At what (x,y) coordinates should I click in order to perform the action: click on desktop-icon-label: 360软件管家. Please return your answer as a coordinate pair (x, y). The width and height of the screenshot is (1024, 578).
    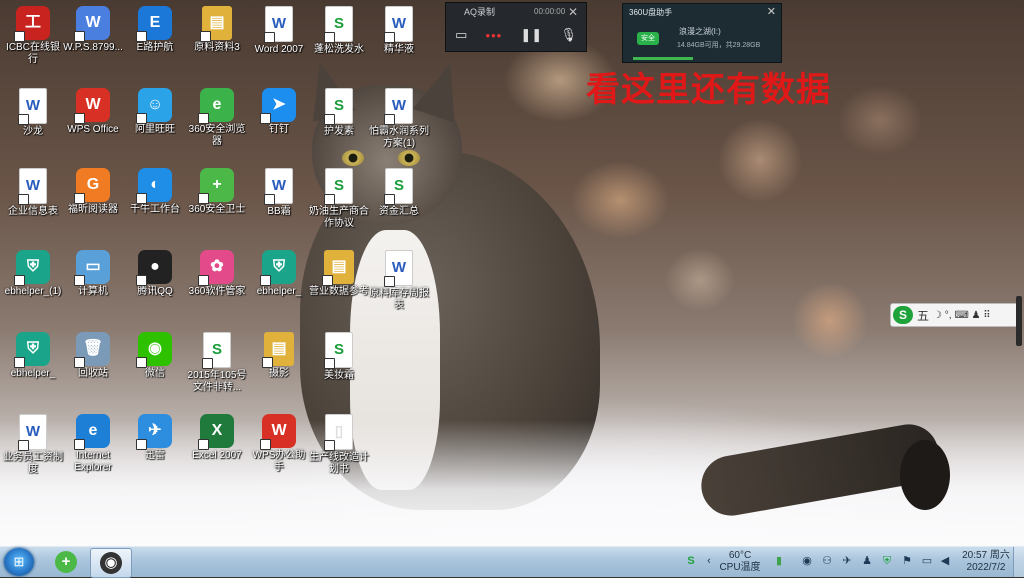
    Looking at the image, I should click on (217, 291).